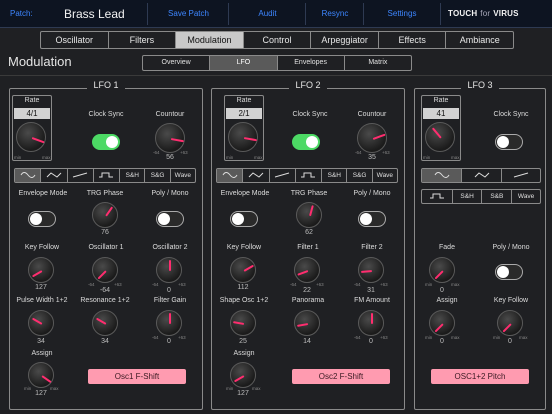 This screenshot has width=552, height=414. I want to click on lfo3-key-follow-knob, so click(510, 323).